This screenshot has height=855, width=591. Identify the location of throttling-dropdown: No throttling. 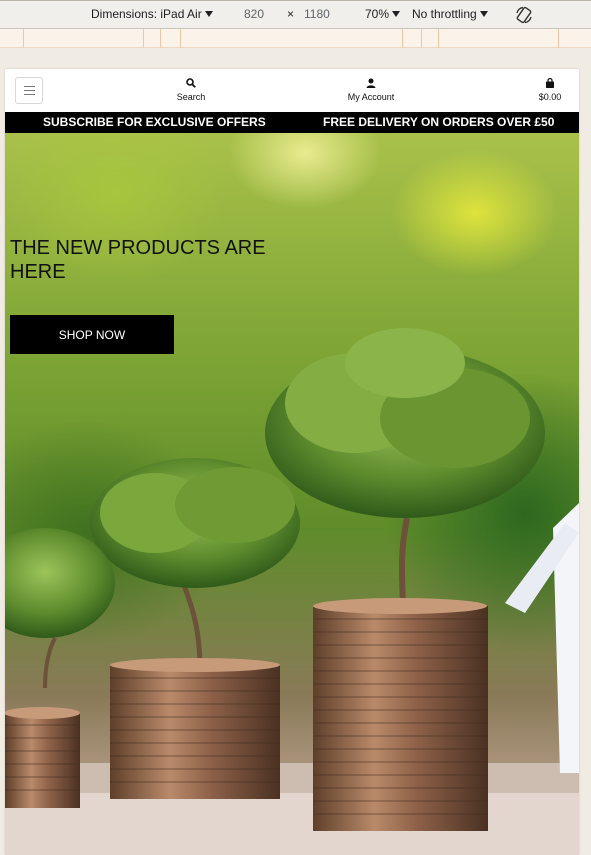
(450, 14).